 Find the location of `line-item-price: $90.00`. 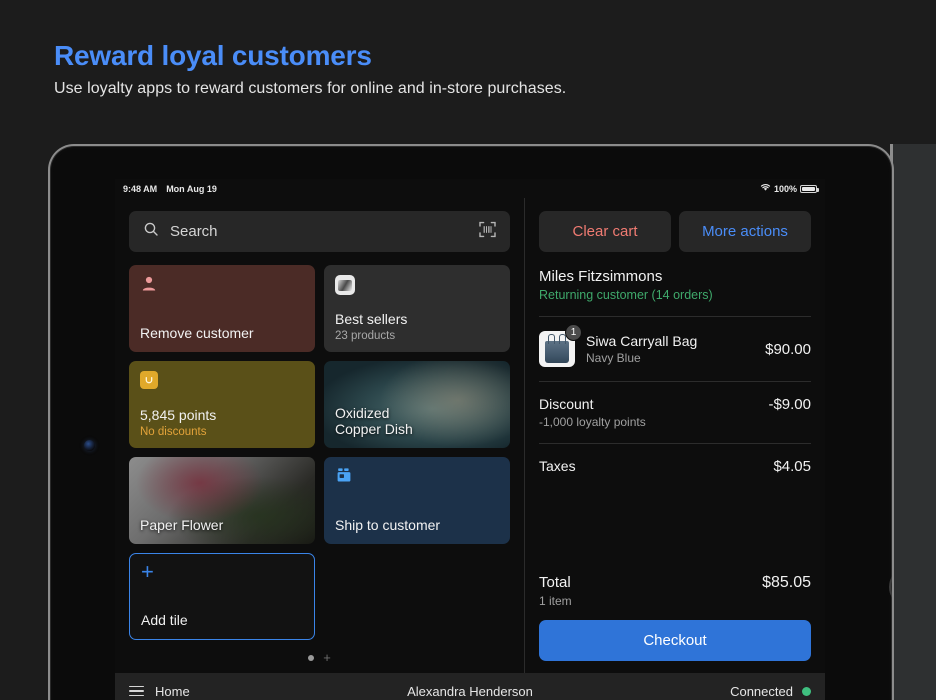

line-item-price: $90.00 is located at coordinates (788, 349).